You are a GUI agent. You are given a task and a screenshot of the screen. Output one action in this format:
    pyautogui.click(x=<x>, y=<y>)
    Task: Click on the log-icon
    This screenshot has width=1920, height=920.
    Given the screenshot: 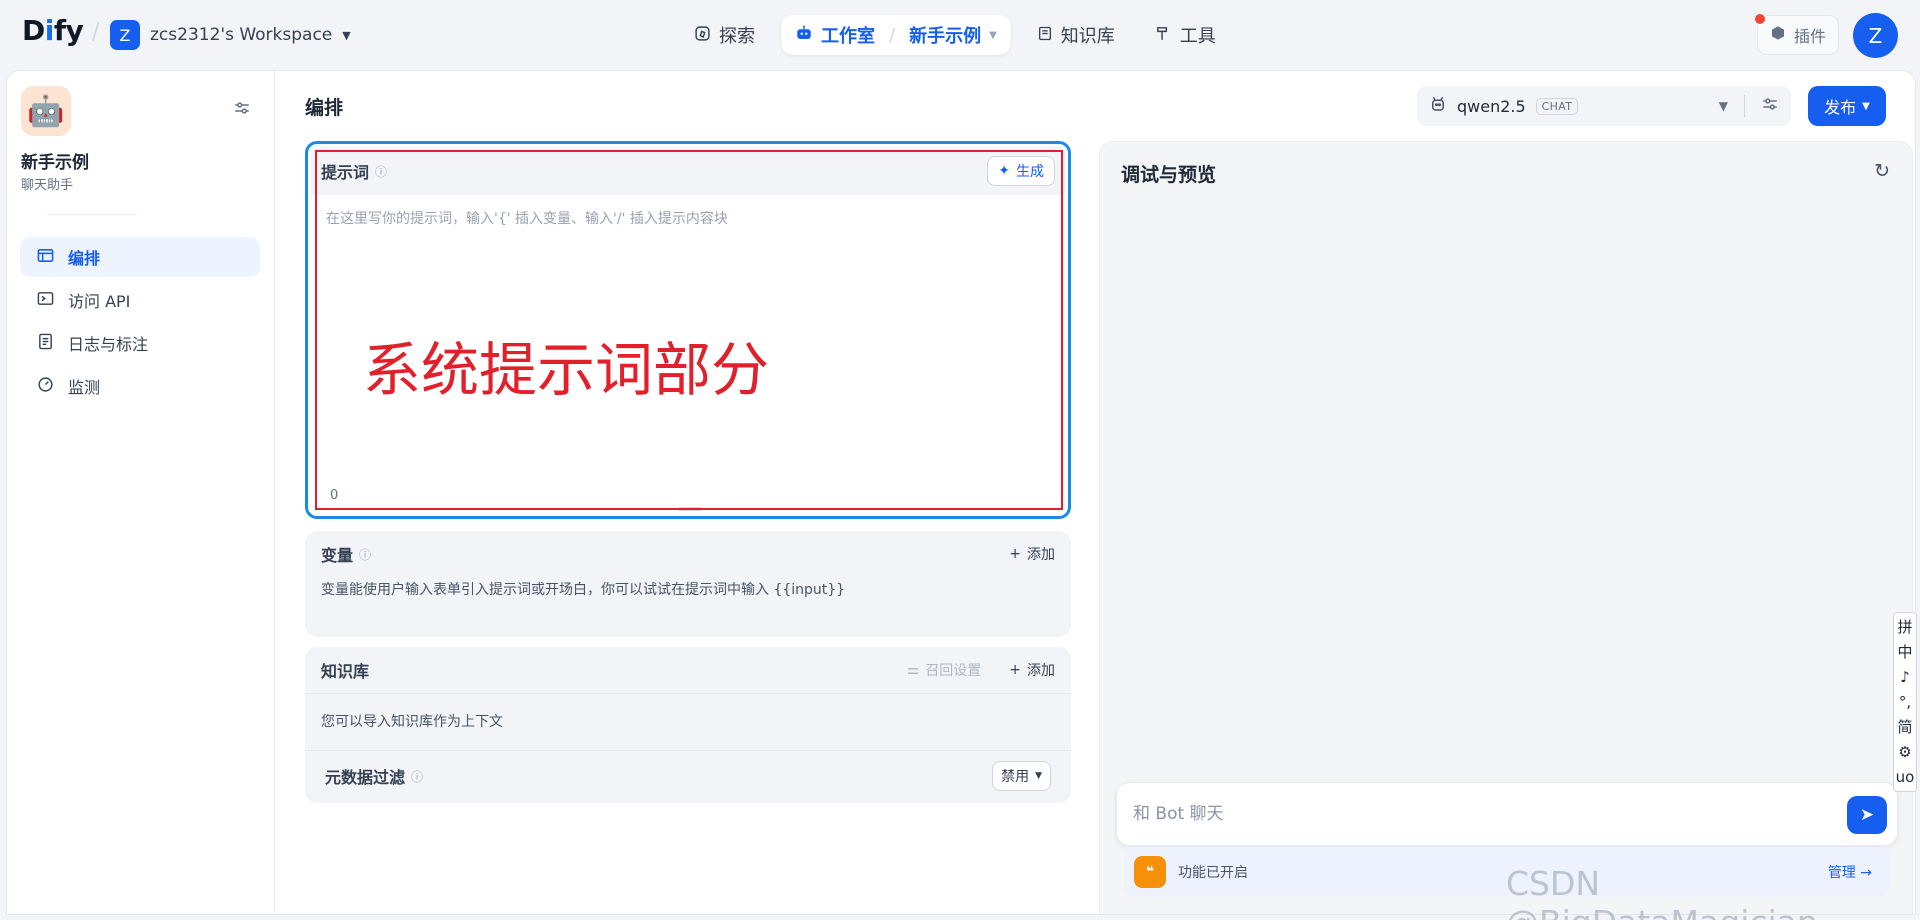 What is the action you would take?
    pyautogui.click(x=45, y=343)
    